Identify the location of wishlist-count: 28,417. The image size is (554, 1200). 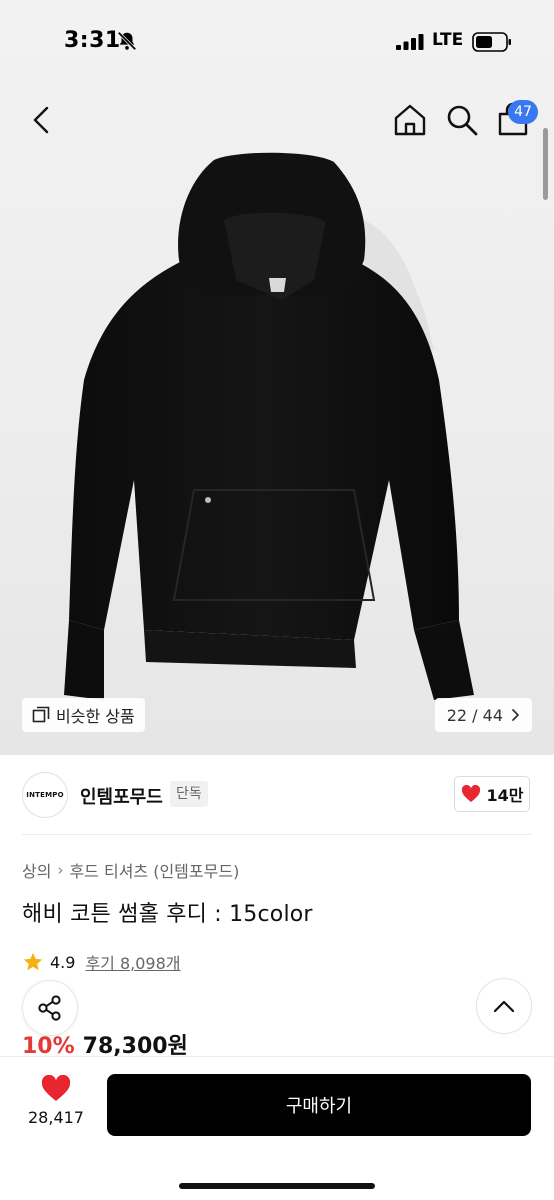
(56, 1117).